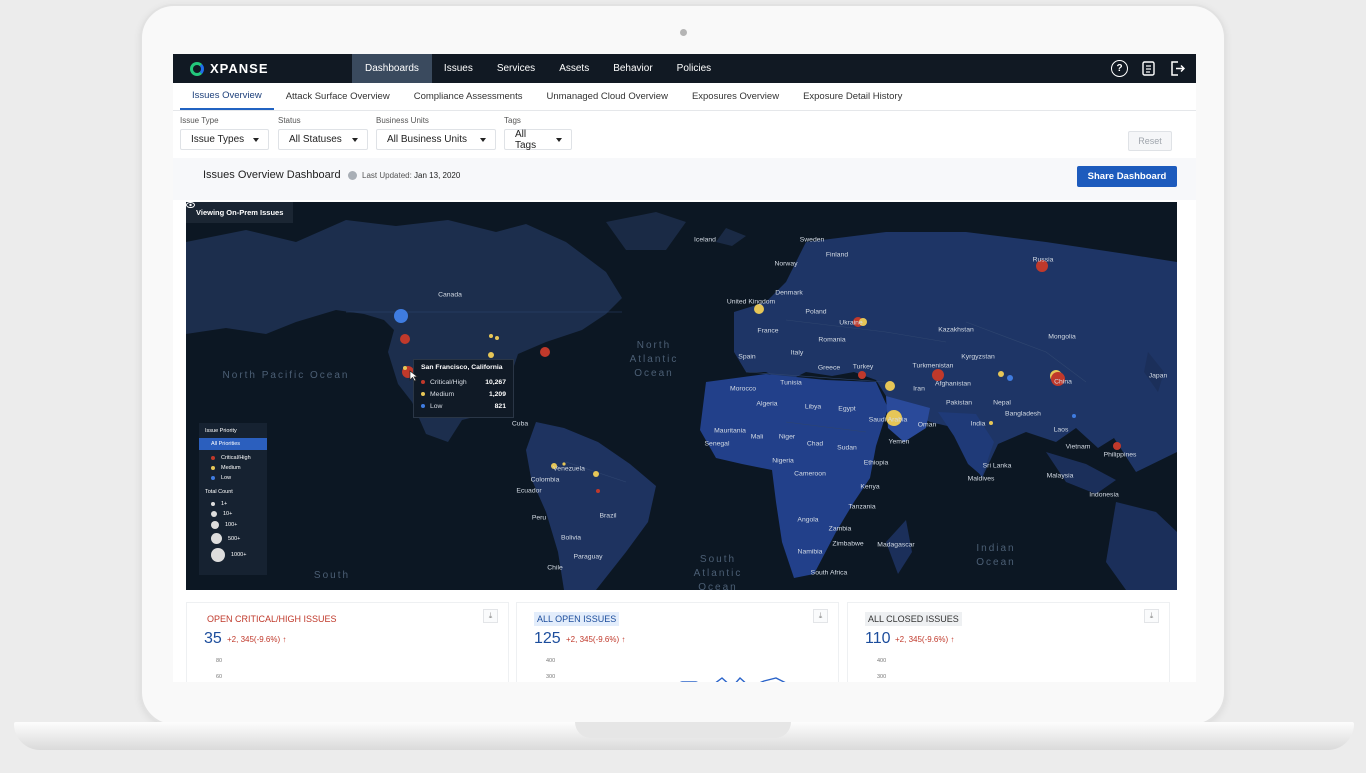 Image resolution: width=1366 pixels, height=773 pixels. Describe the element at coordinates (338, 96) in the screenshot. I see `tab-attack-surface-overview: Attack Surface Overview` at that location.